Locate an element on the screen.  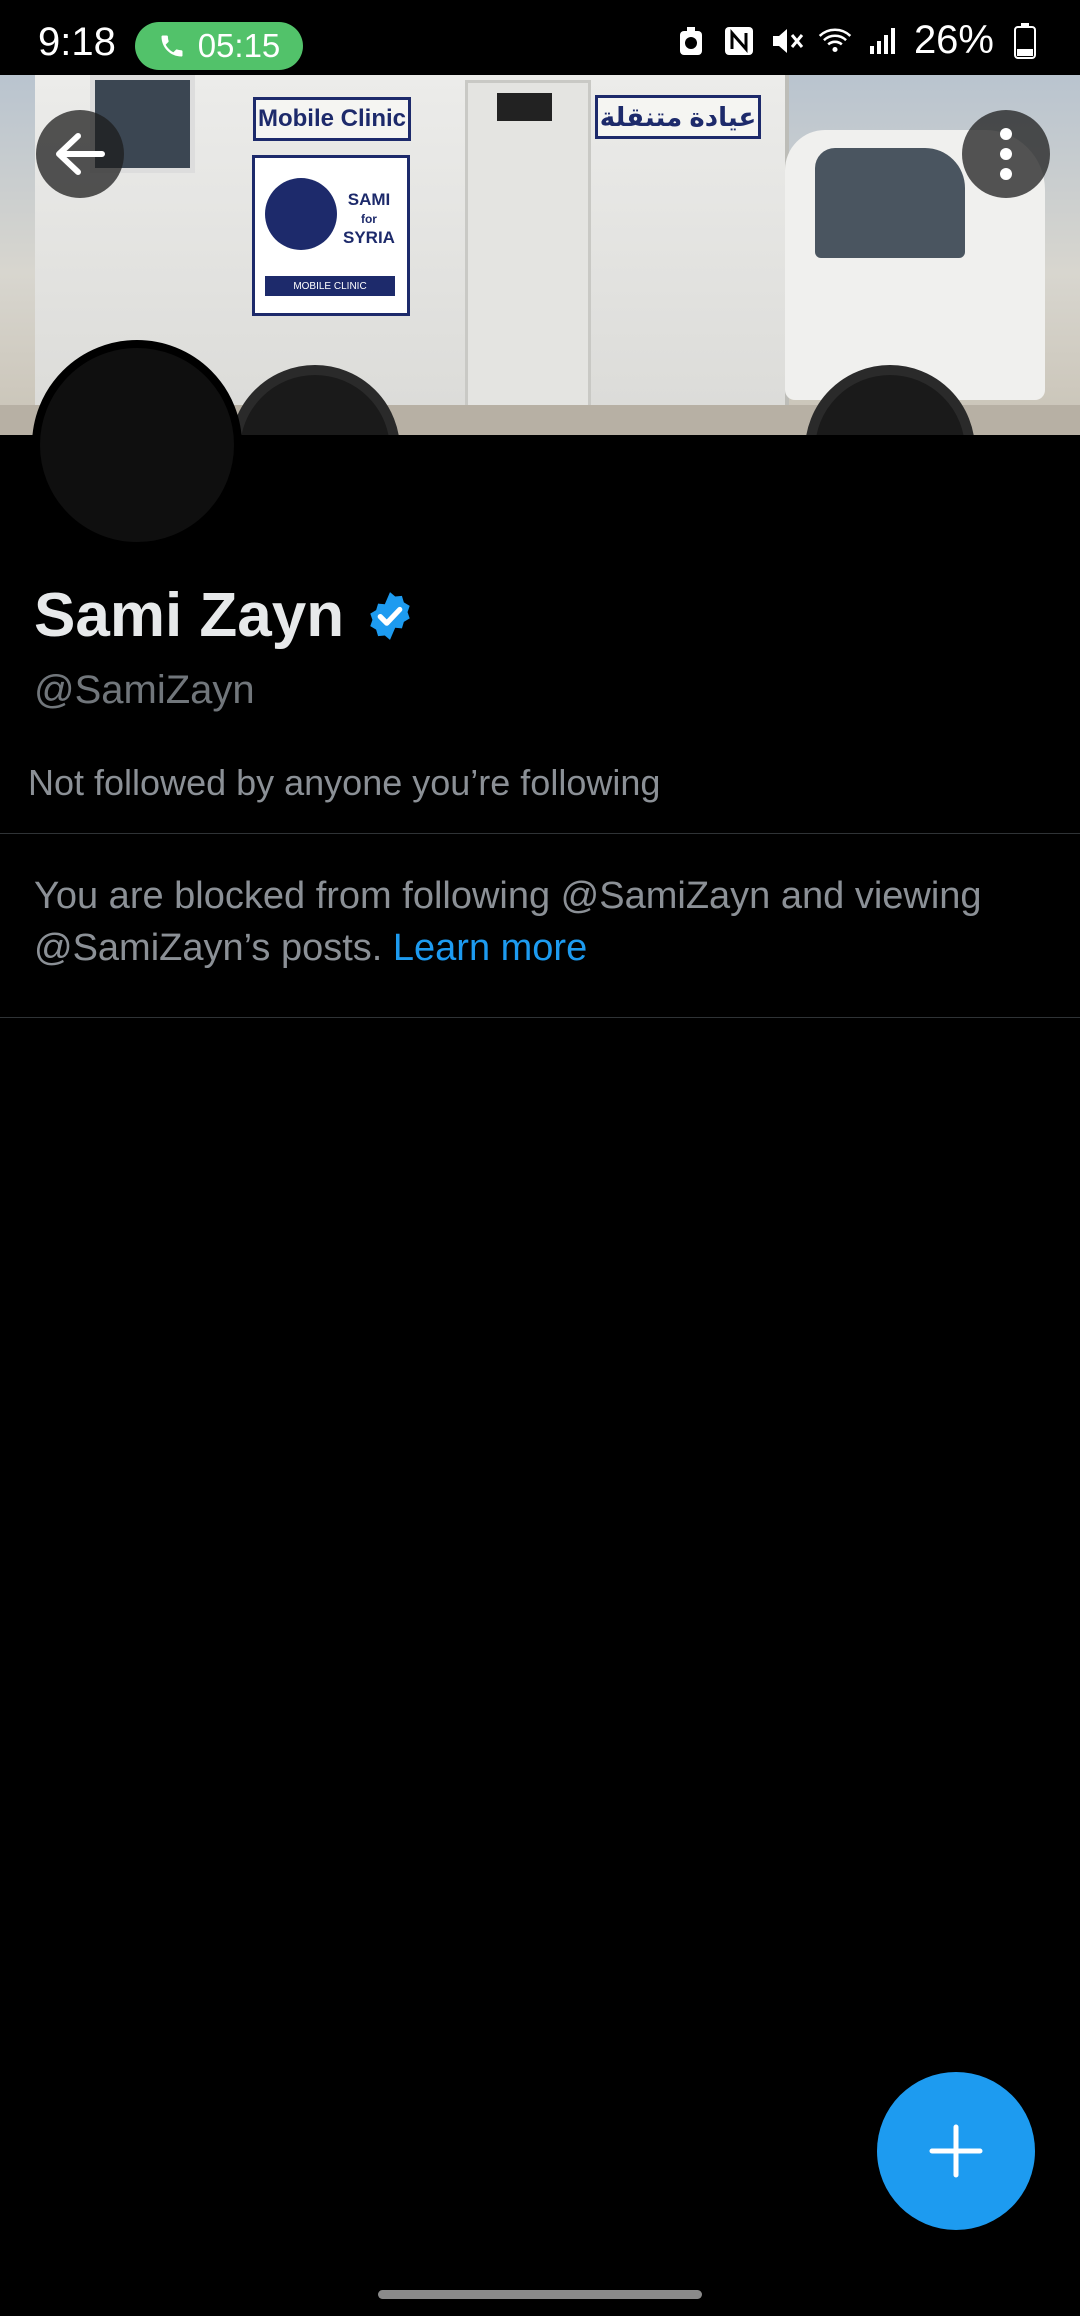
battery-percent: 26% is located at coordinates (953, 40).